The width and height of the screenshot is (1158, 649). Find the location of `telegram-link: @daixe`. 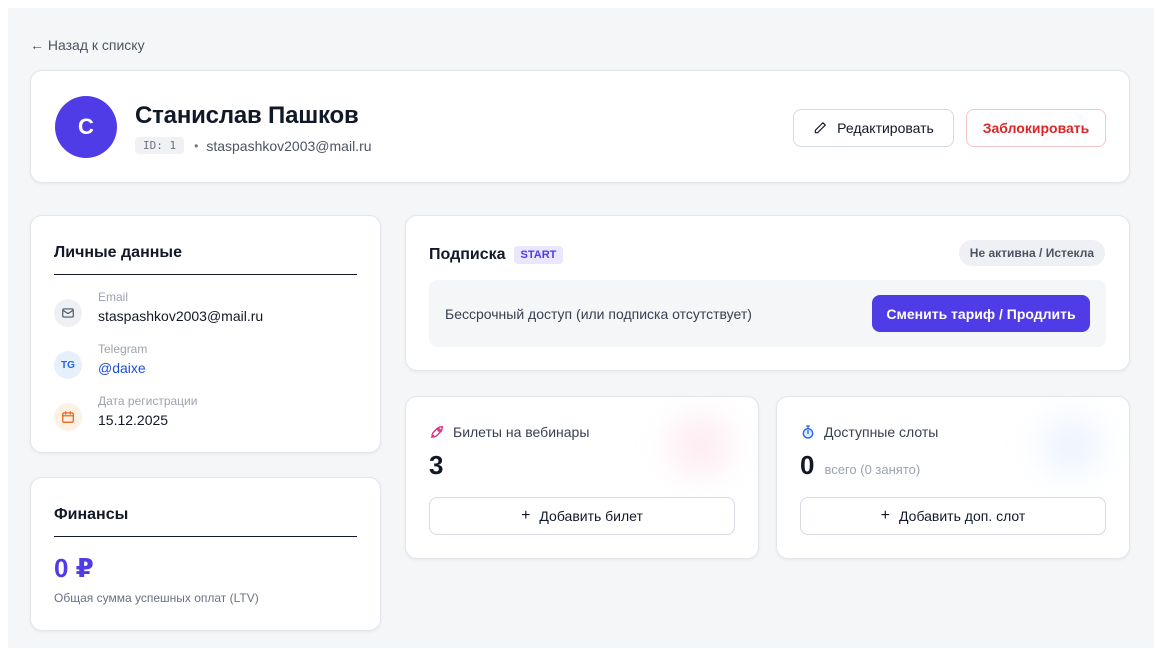

telegram-link: @daixe is located at coordinates (122, 368).